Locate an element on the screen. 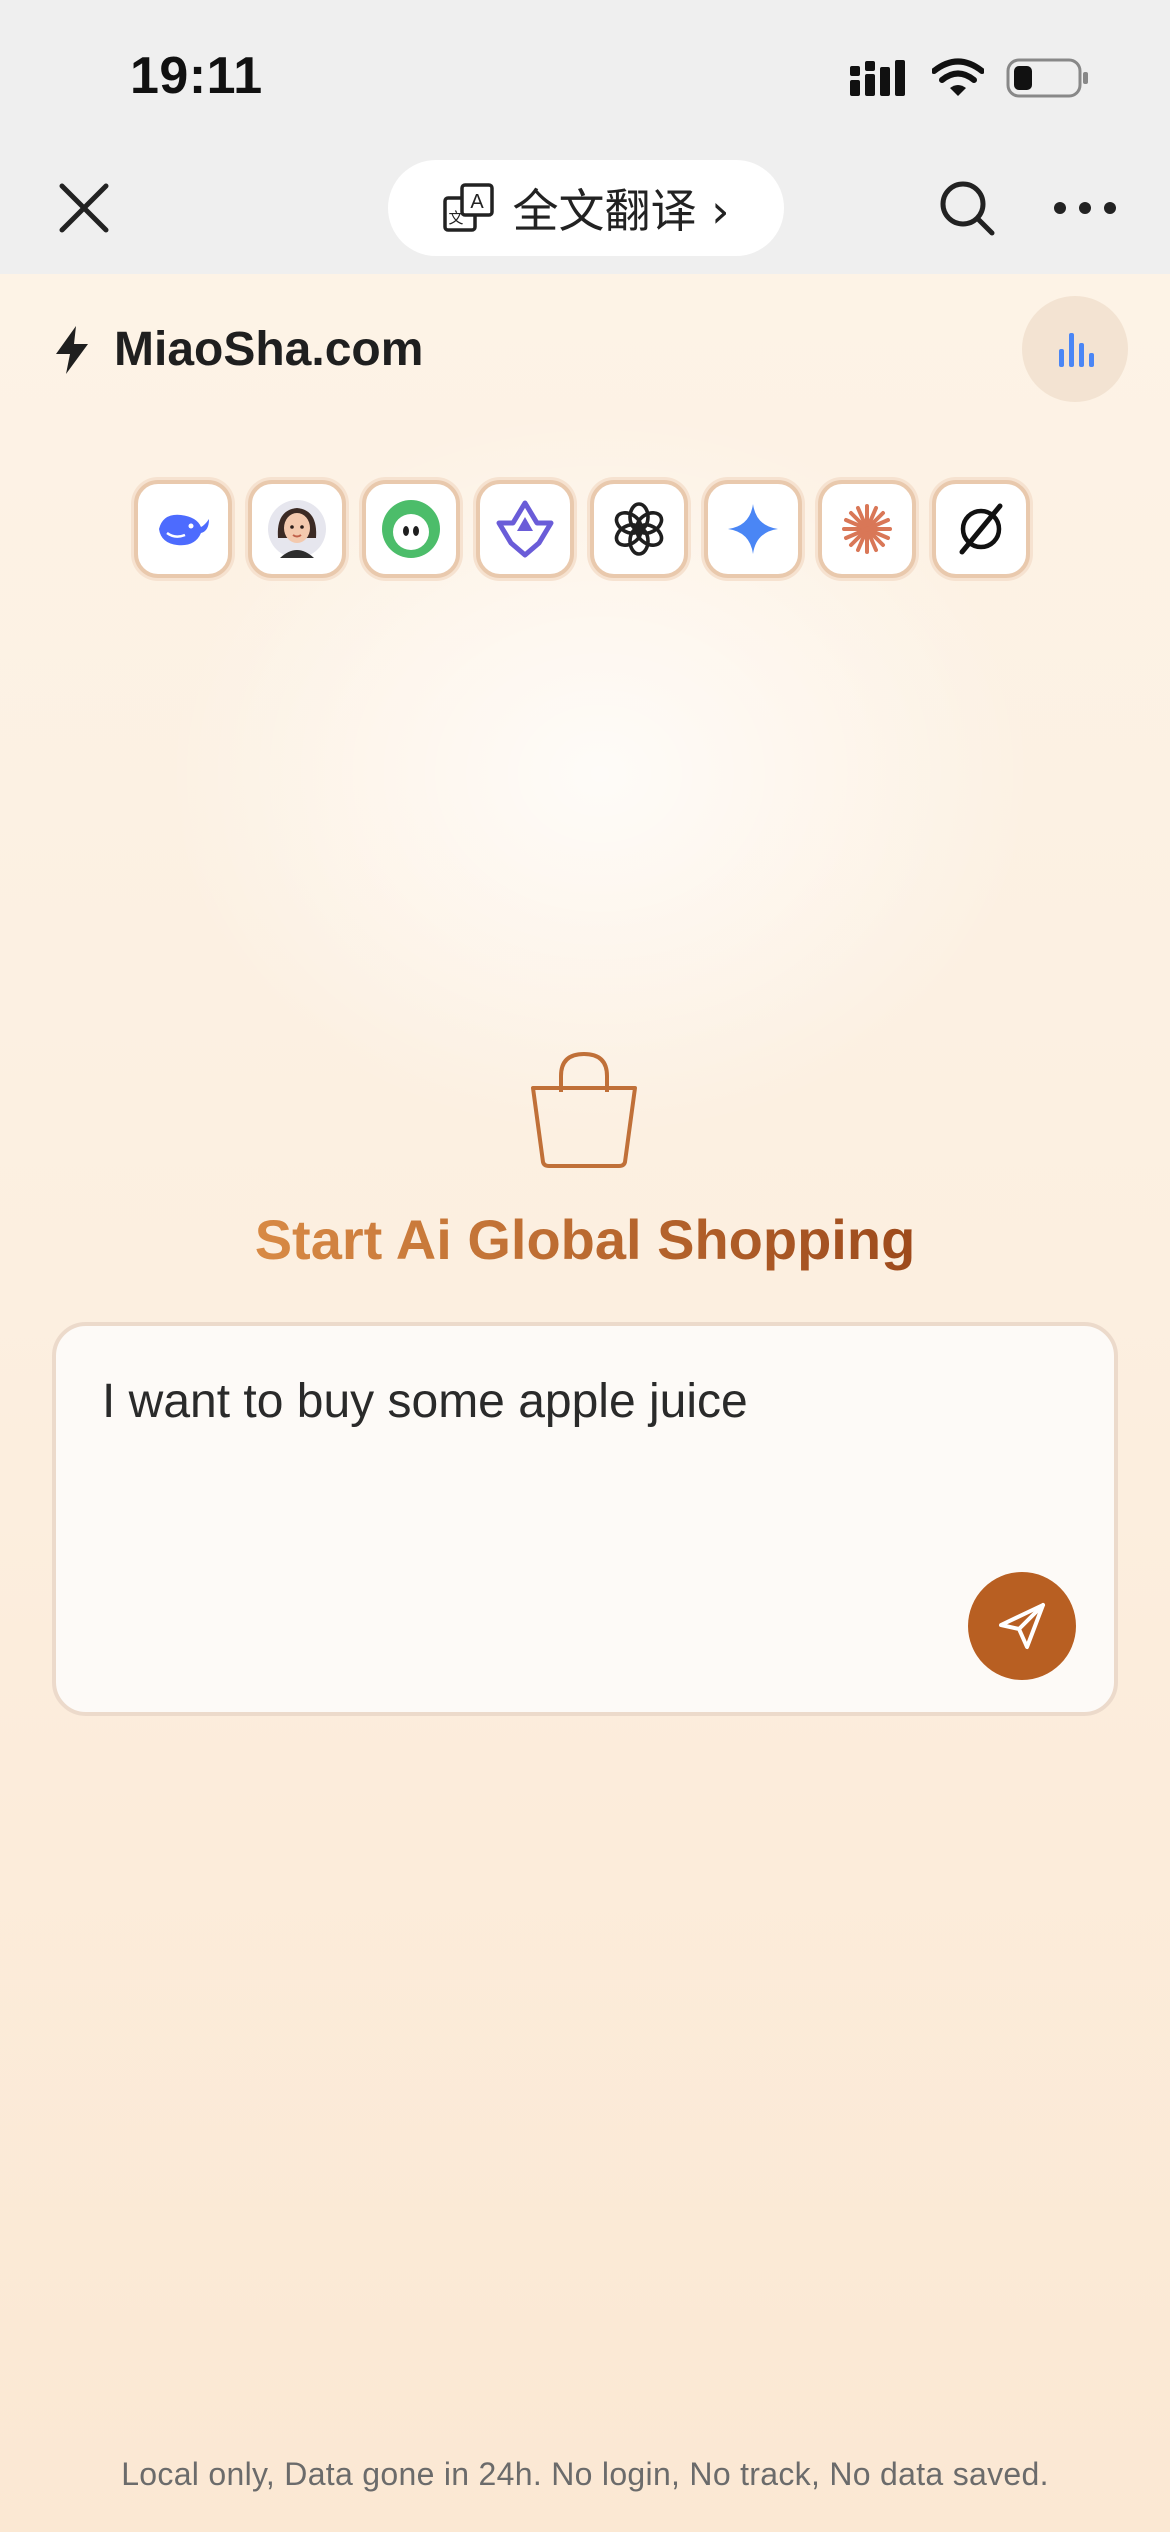 Image resolution: width=1170 pixels, height=2532 pixels. browser-toolbar: A 文 全文翻译 › is located at coordinates (585, 212).